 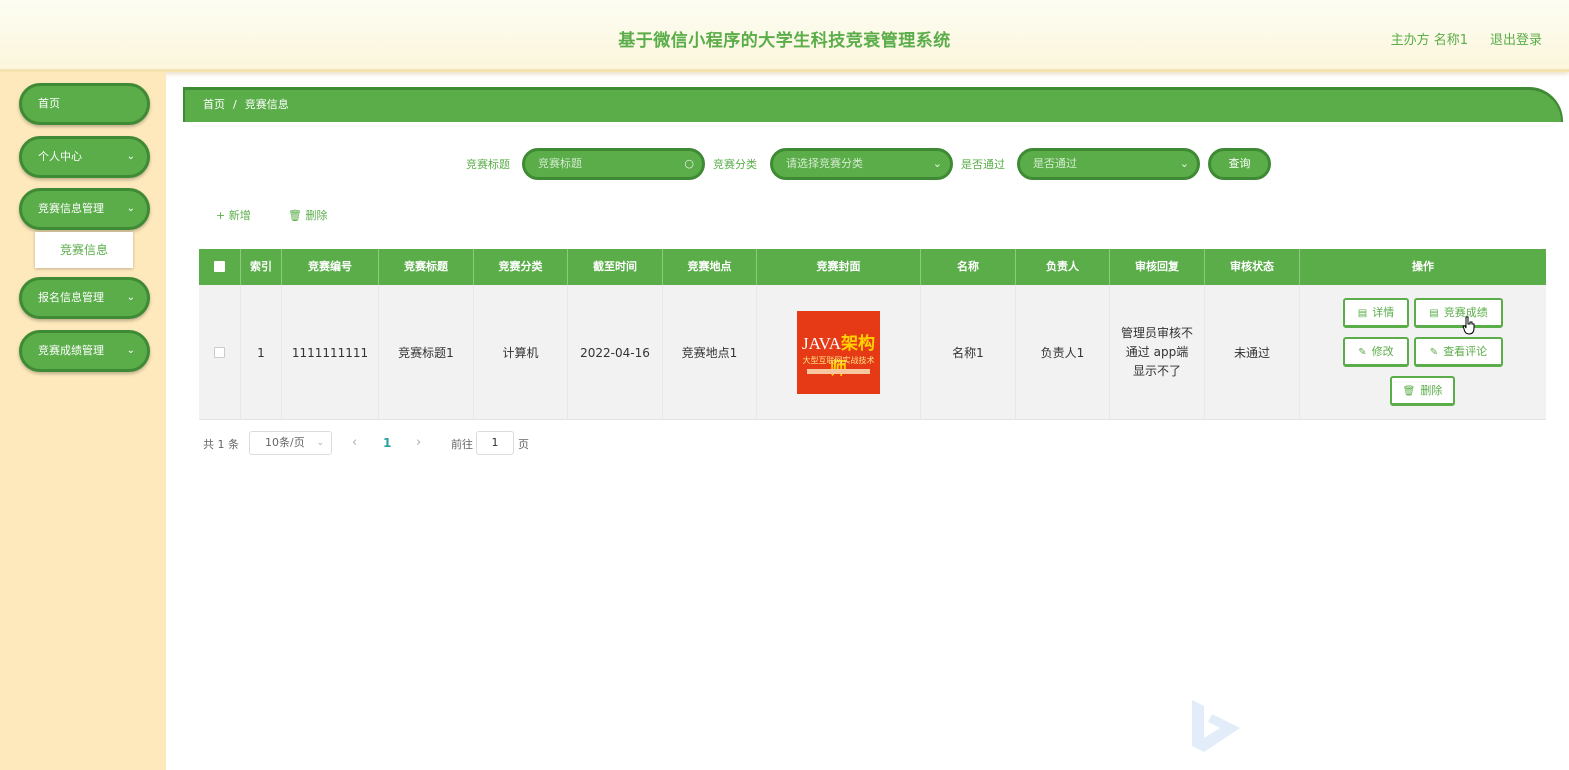 I want to click on page-size-value: 10条/页, so click(x=285, y=442).